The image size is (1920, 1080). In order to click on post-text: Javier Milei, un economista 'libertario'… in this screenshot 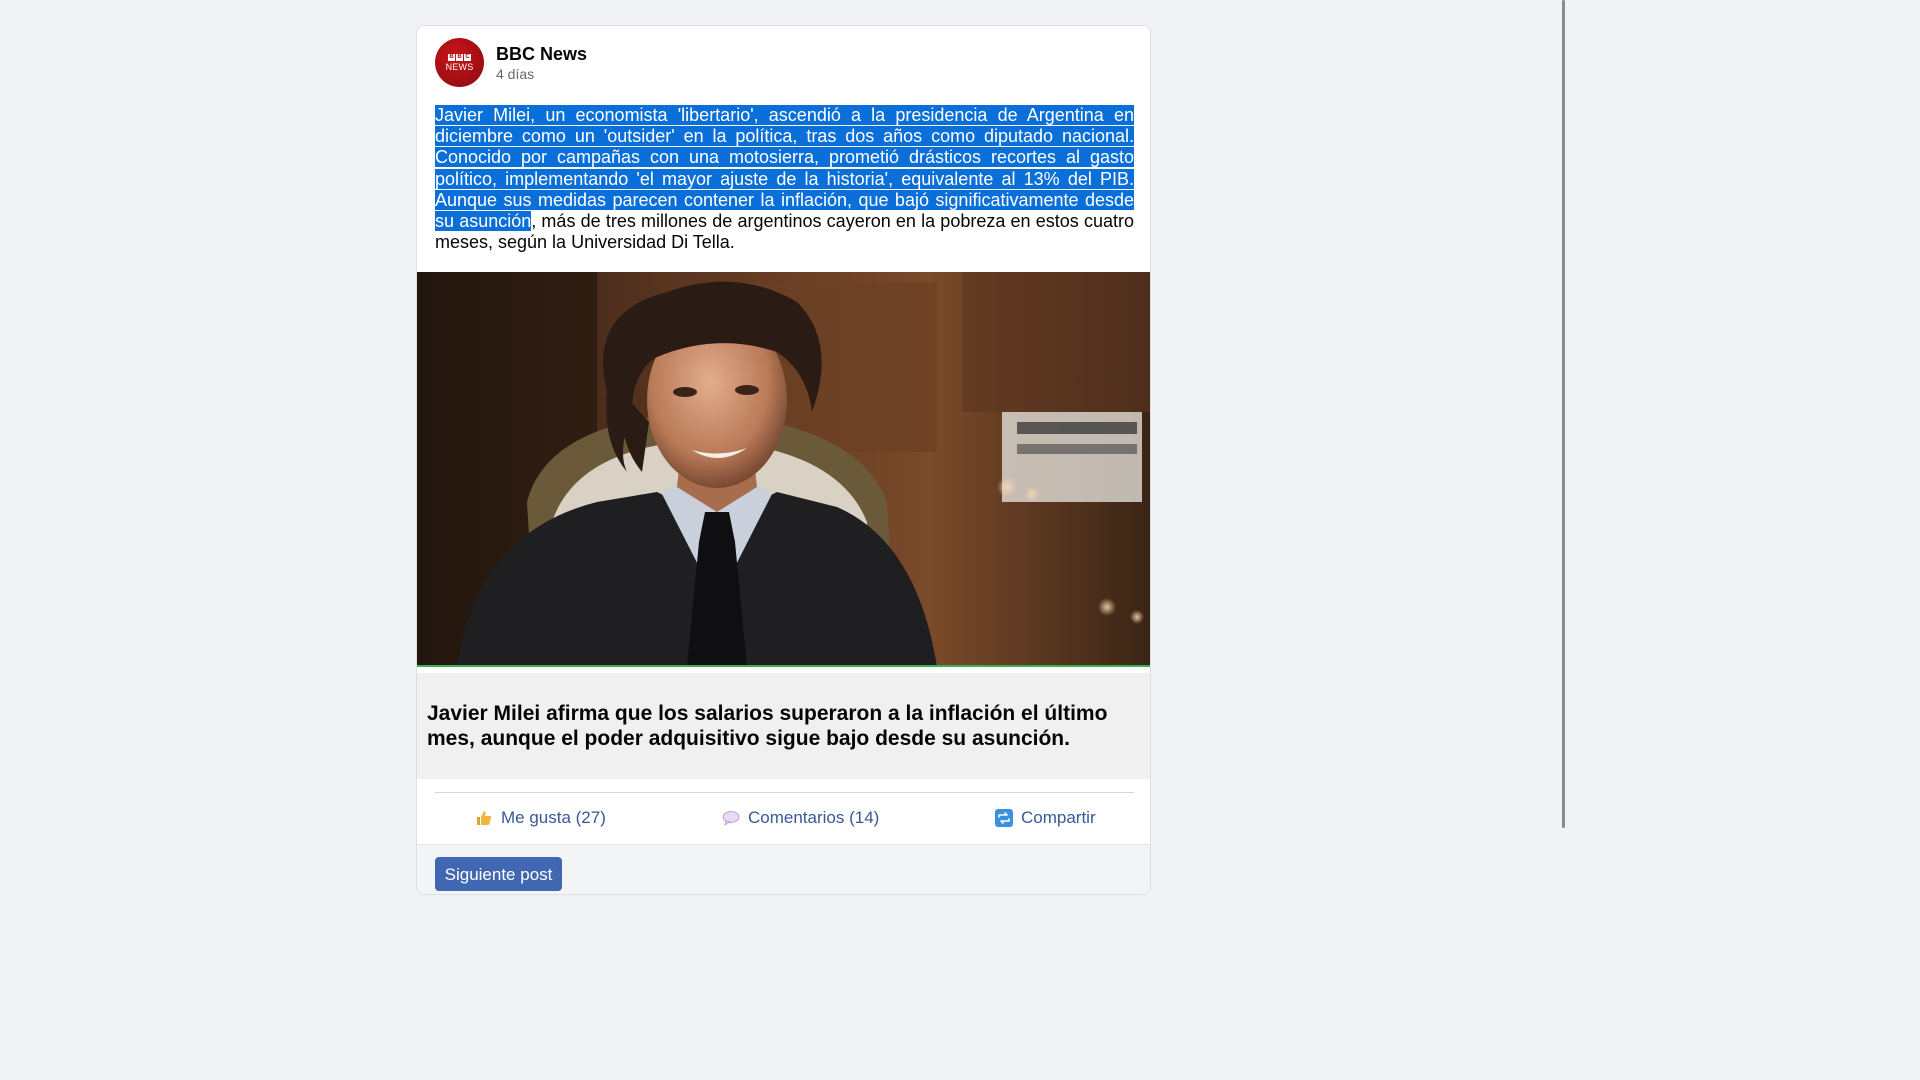, I will do `click(784, 179)`.